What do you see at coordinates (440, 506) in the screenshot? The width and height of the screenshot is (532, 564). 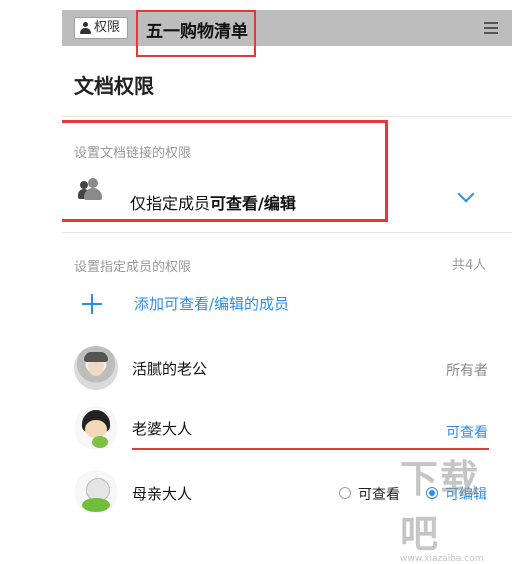 I see `watermark-text: 下载吧` at bounding box center [440, 506].